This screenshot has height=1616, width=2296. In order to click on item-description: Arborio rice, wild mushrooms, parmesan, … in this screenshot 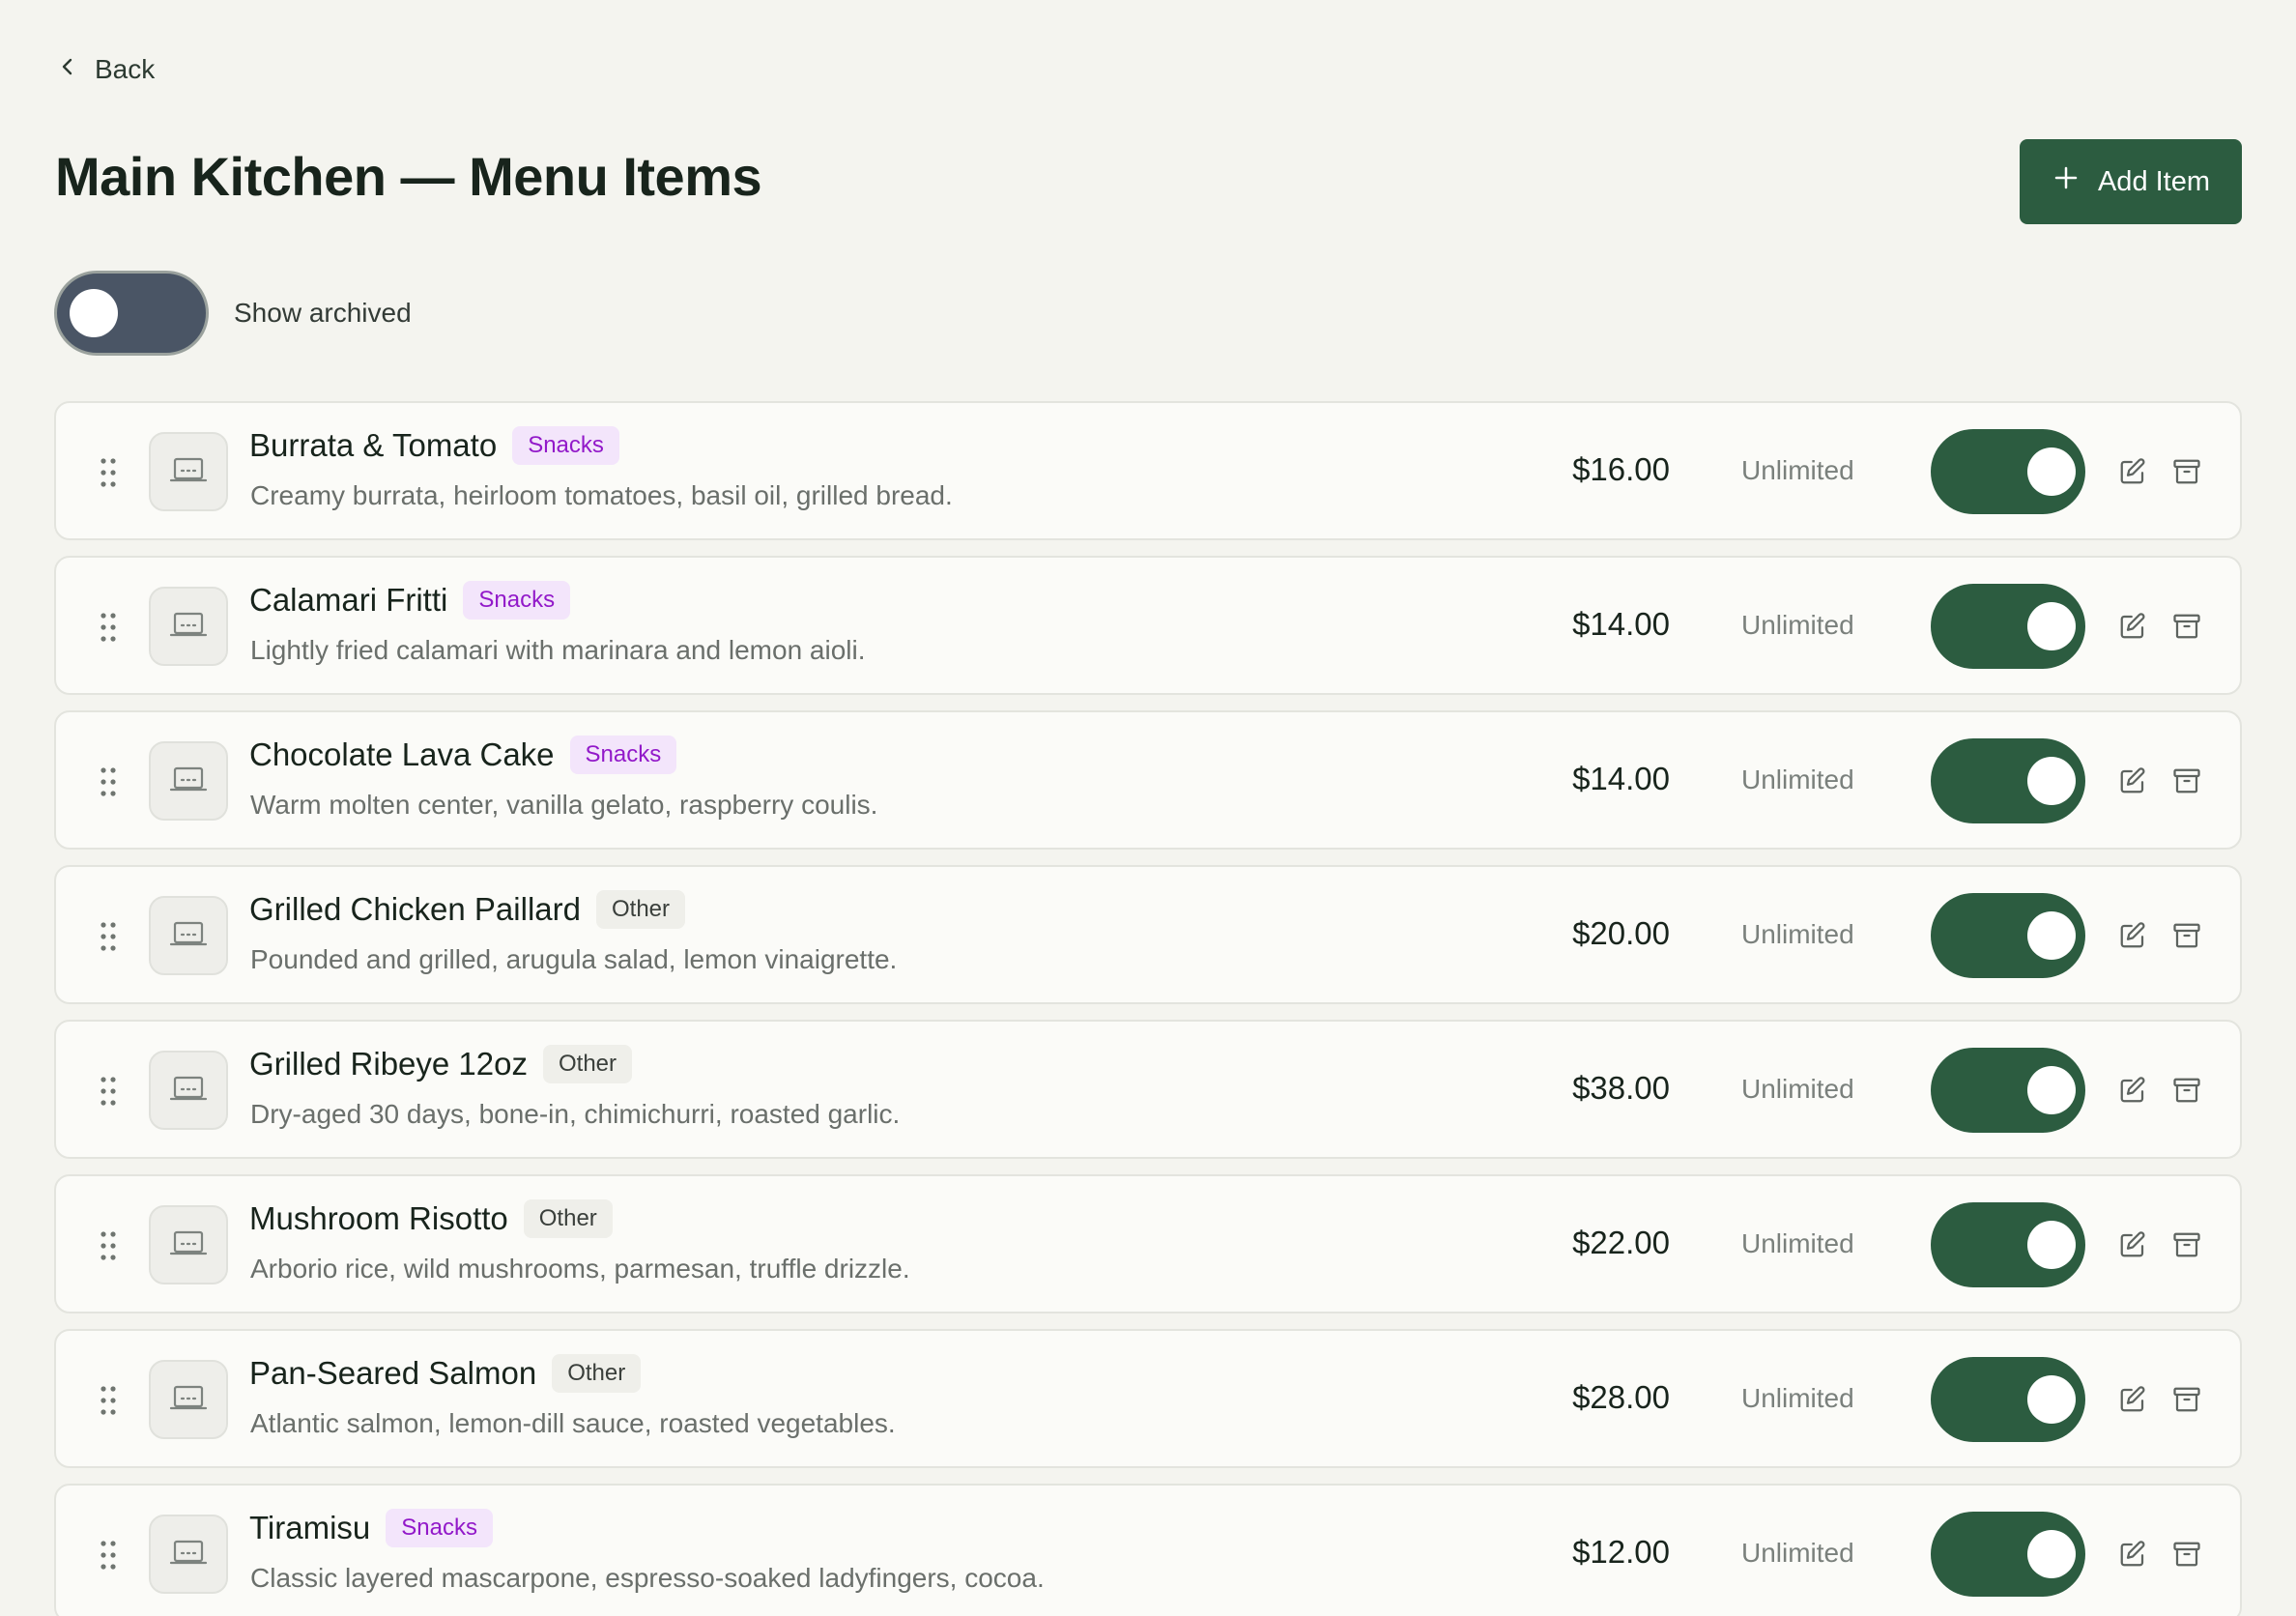, I will do `click(580, 1269)`.